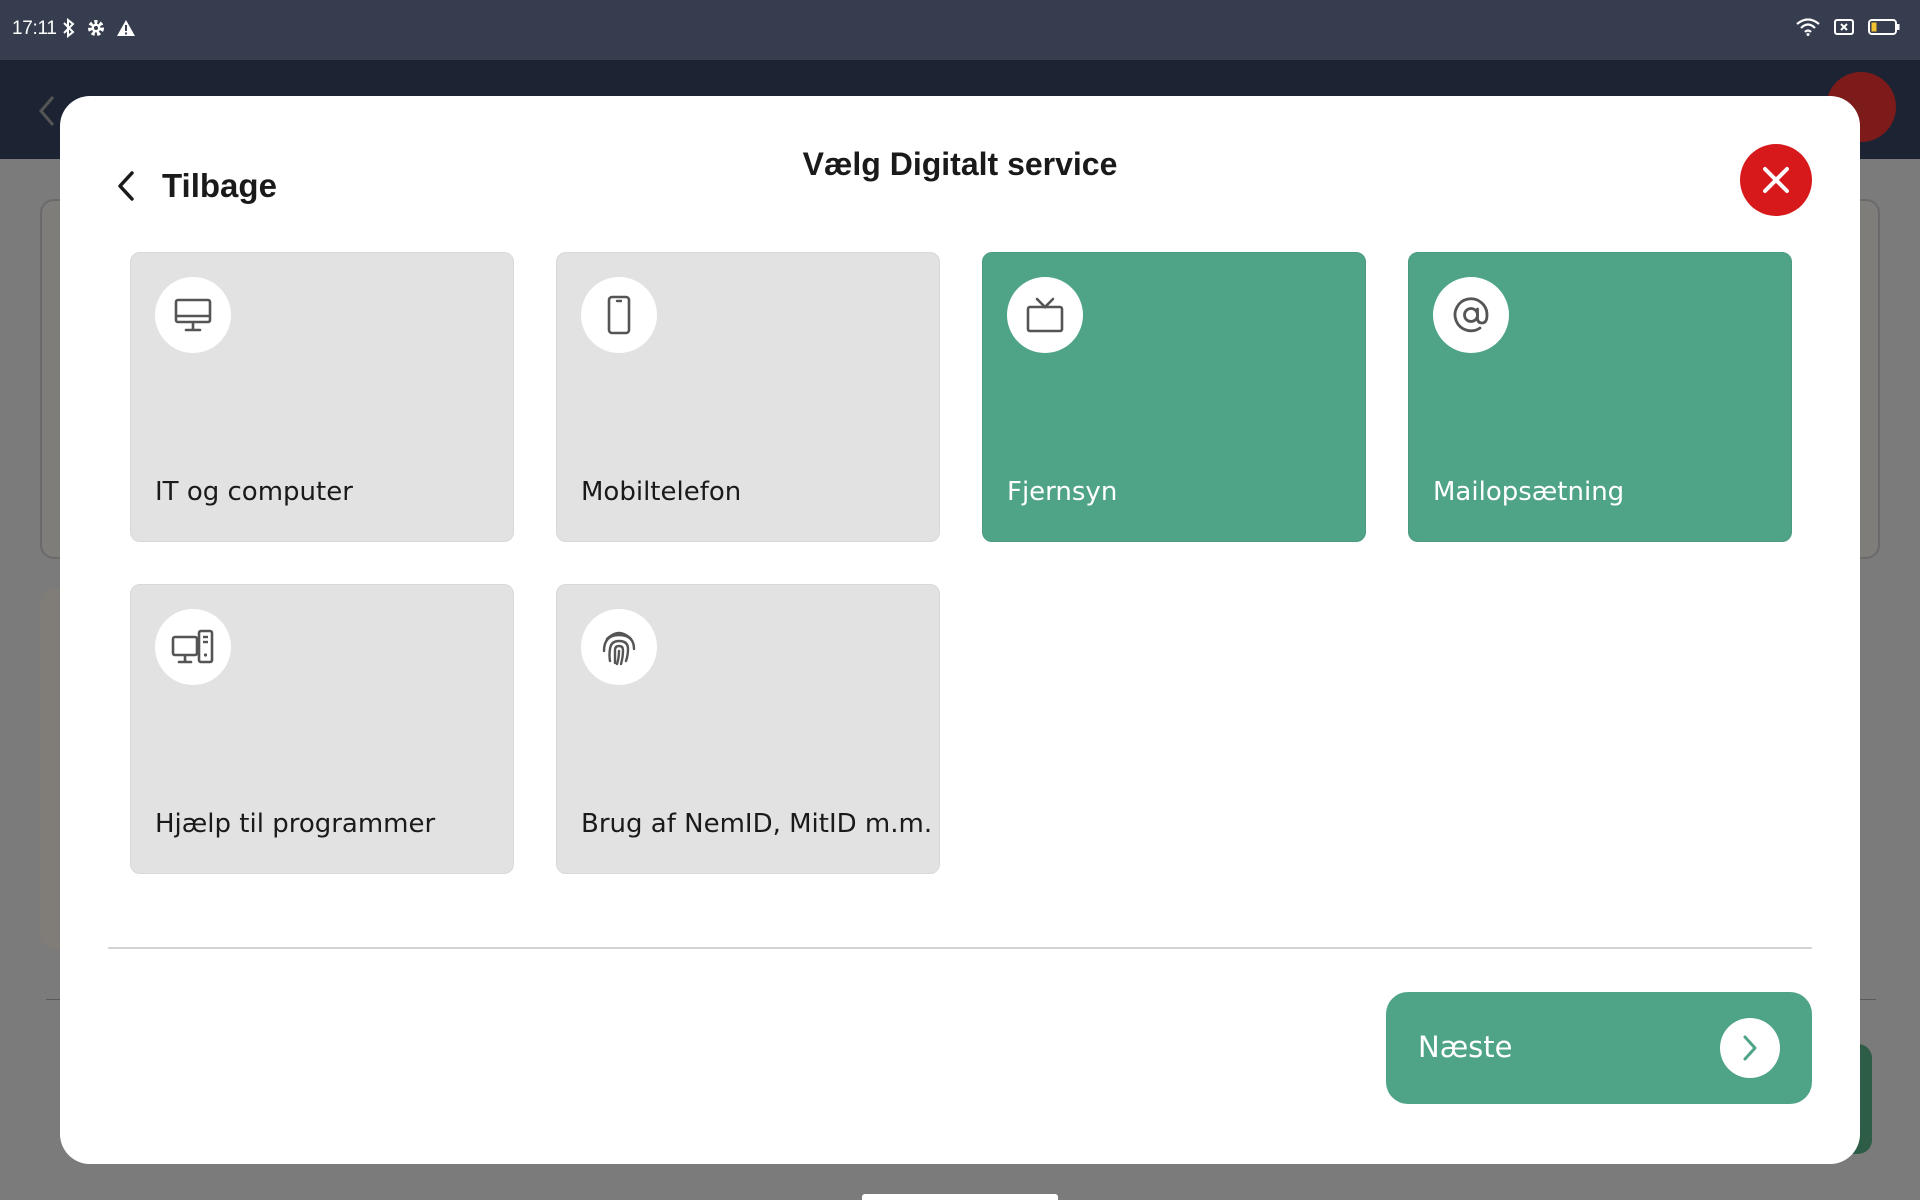 The height and width of the screenshot is (1200, 1920). What do you see at coordinates (757, 824) in the screenshot?
I see `tile-label: Brug af NemID, MitID m.m.` at bounding box center [757, 824].